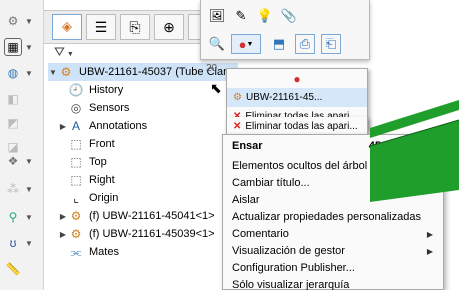 The width and height of the screenshot is (459, 290). I want to click on model-geometry, so click(414, 150).